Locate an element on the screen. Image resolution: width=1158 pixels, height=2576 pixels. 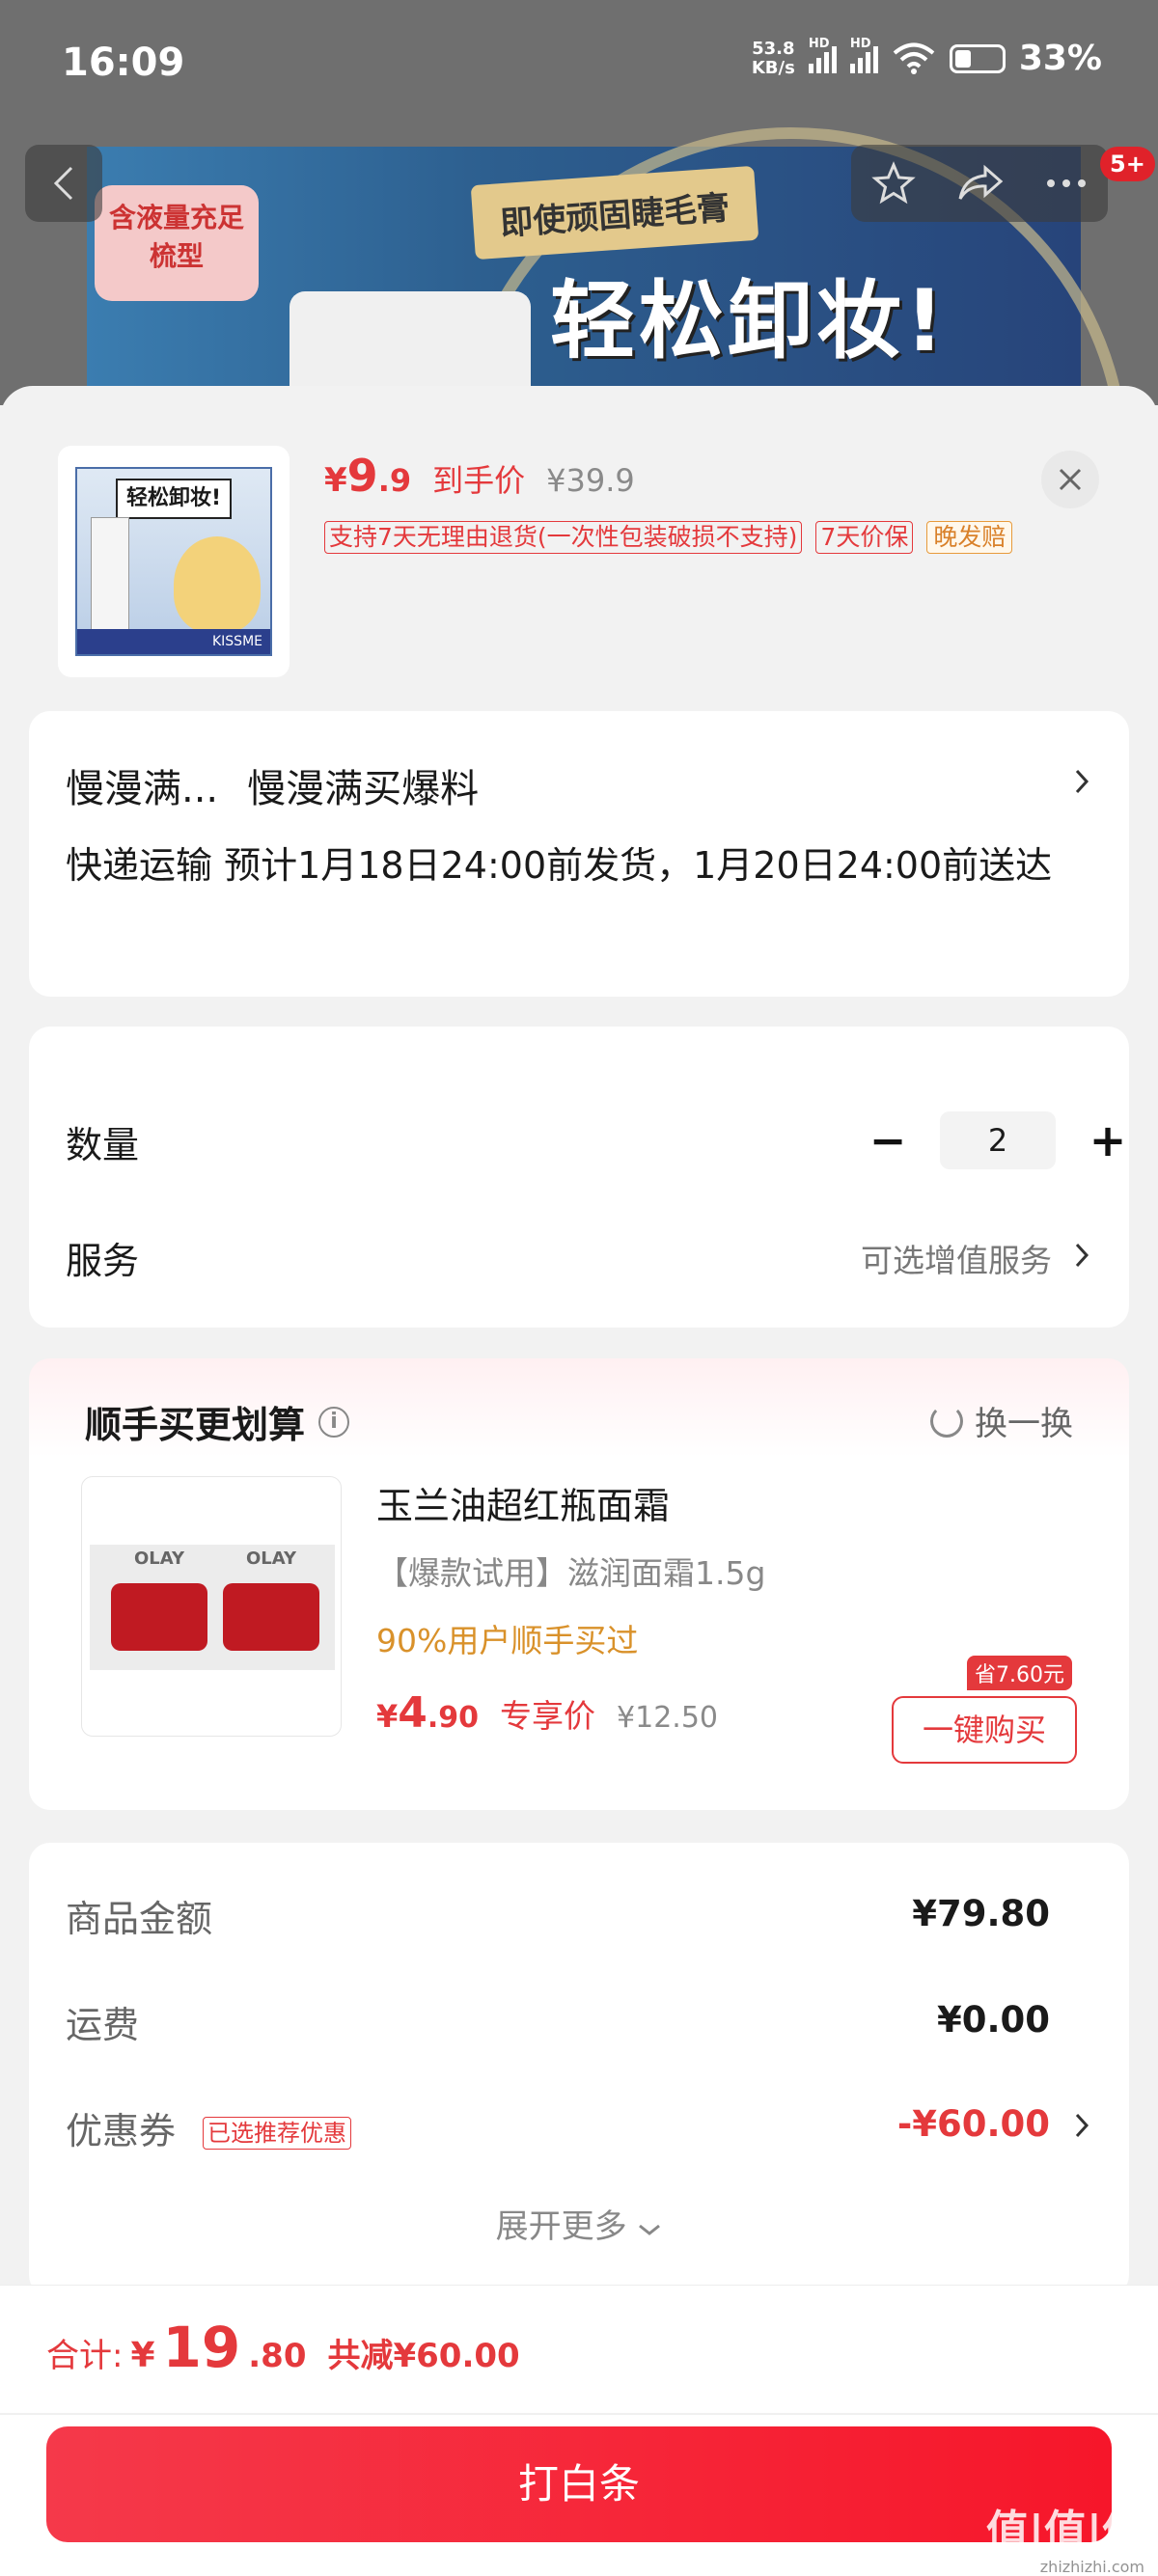
back-button is located at coordinates (63, 184).